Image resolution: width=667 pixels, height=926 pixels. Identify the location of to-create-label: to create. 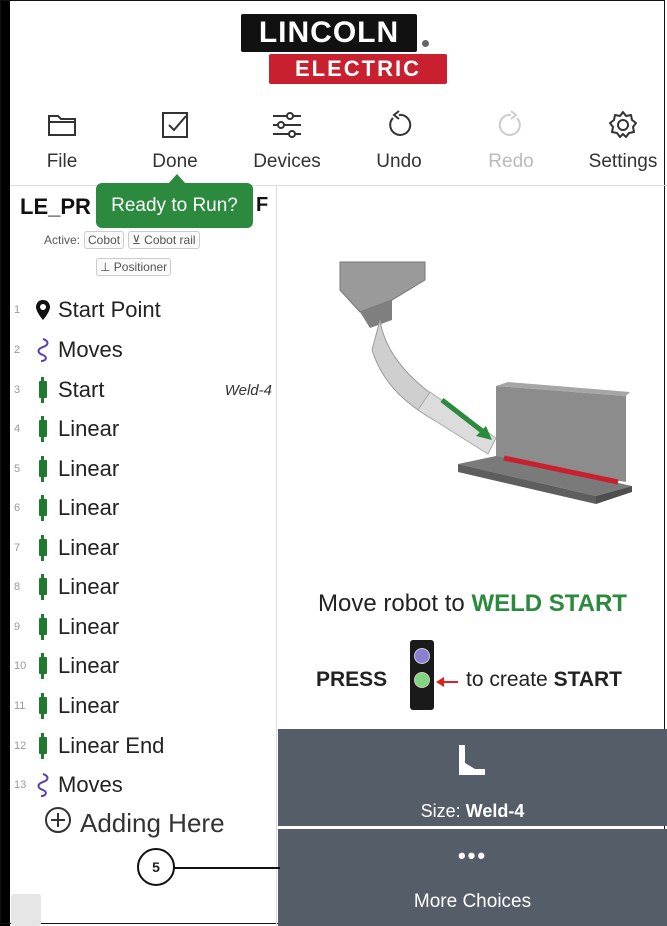
(507, 679).